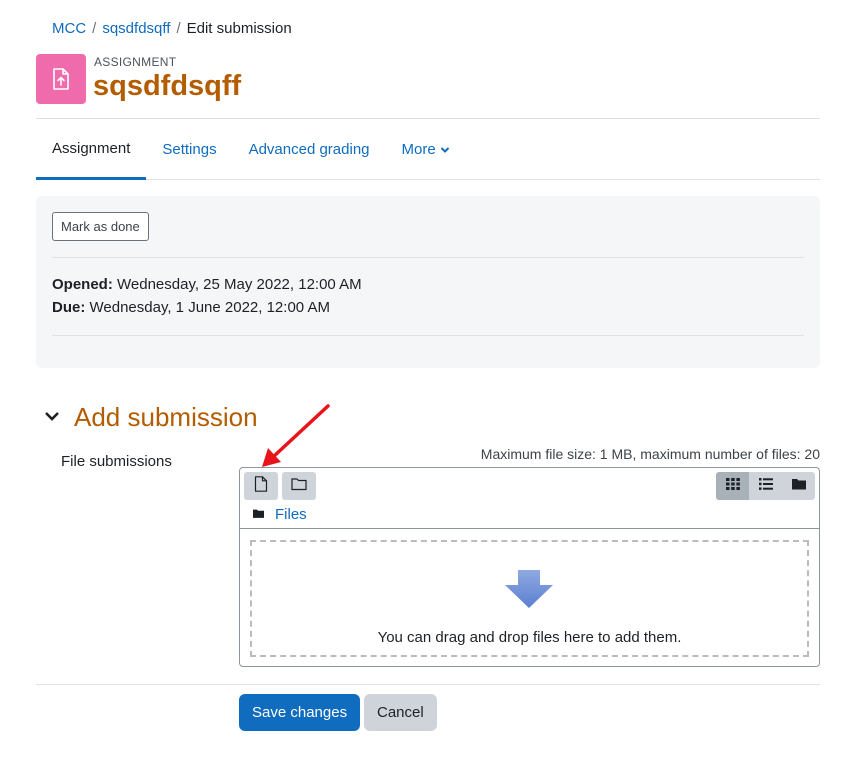 The image size is (858, 758). What do you see at coordinates (239, 28) in the screenshot?
I see `breadcrumb-current: Edit submission` at bounding box center [239, 28].